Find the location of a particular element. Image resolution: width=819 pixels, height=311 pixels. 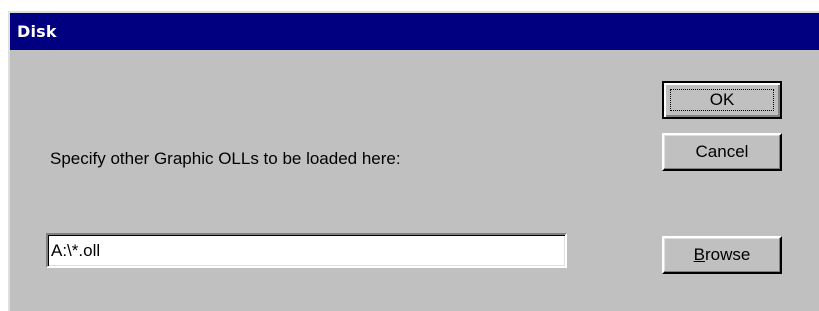

window-title: Disk is located at coordinates (37, 31).